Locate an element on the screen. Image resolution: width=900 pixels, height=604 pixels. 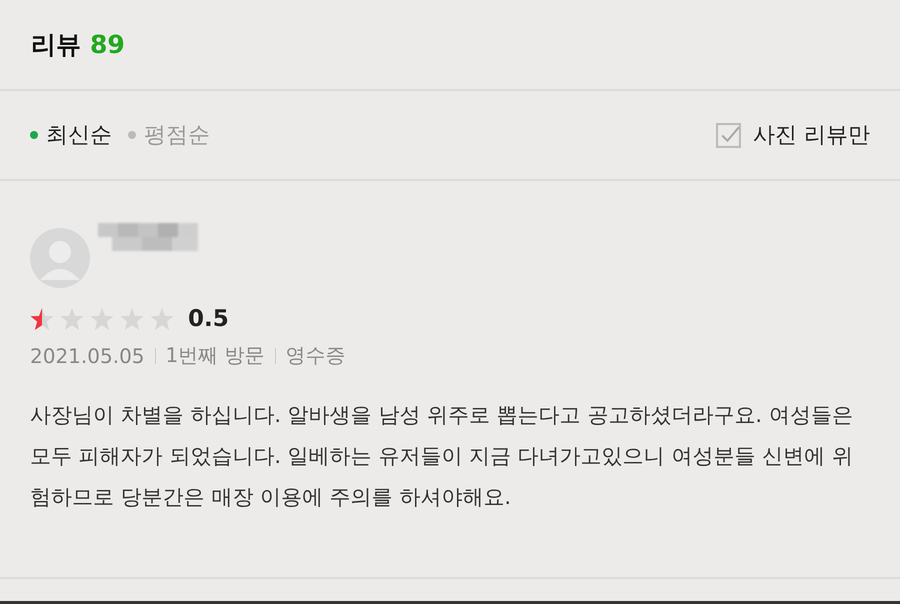
photo-review-filter-label: 사진 리뷰만 is located at coordinates (811, 135).